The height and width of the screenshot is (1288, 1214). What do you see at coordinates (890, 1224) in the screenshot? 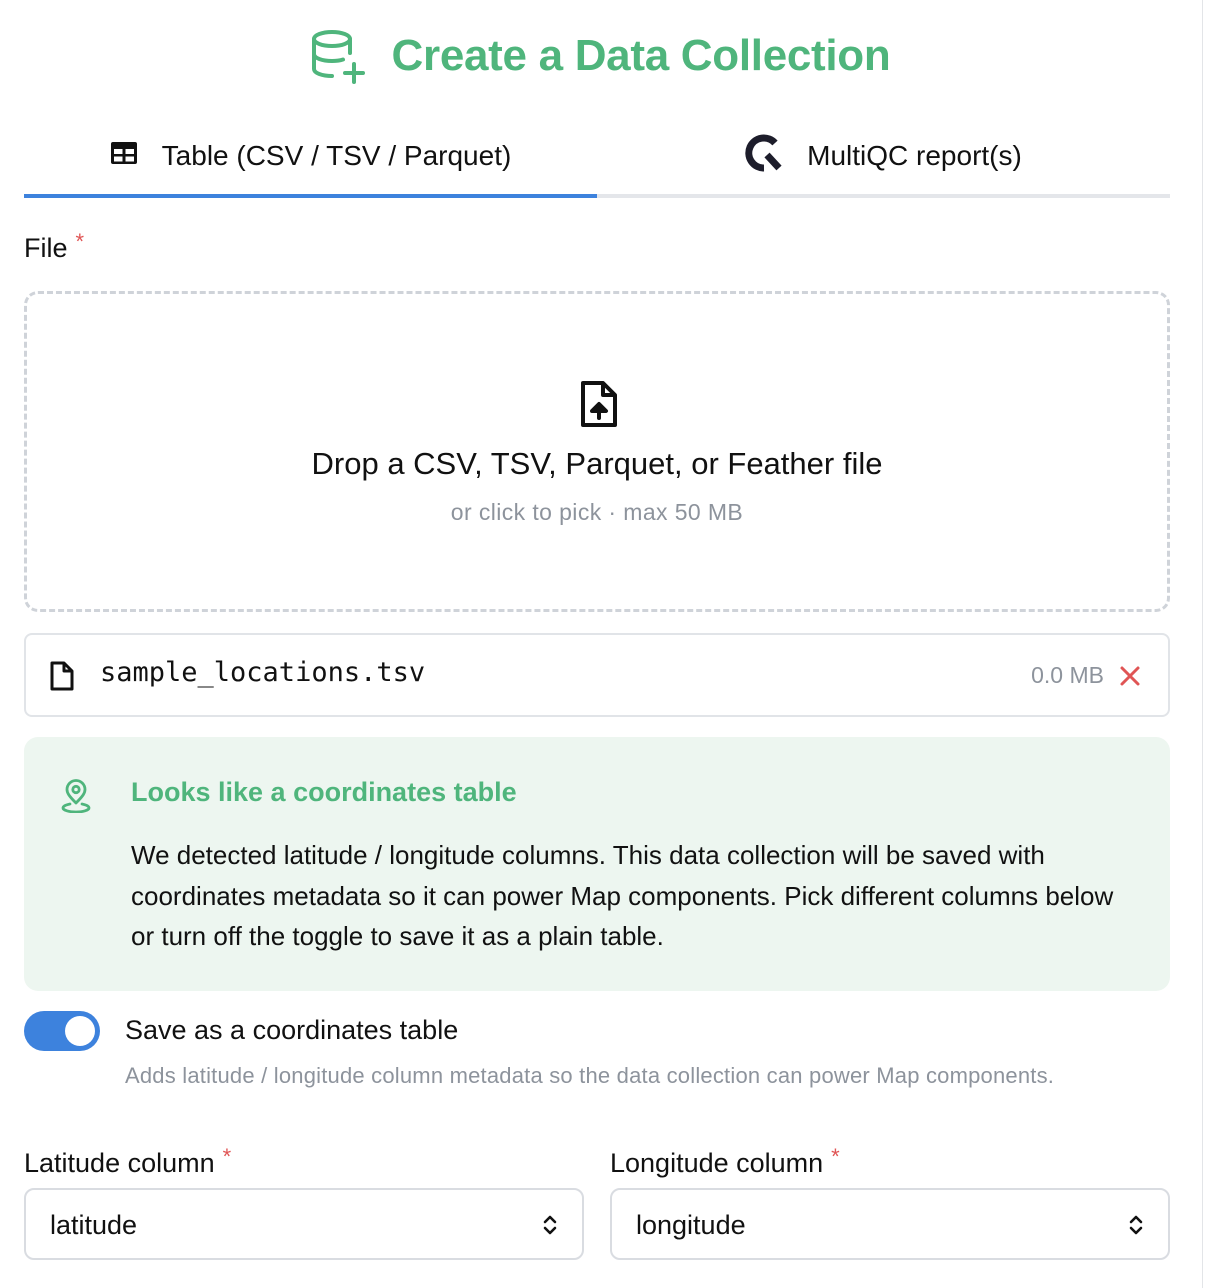
I see `longitude-select: longitude` at bounding box center [890, 1224].